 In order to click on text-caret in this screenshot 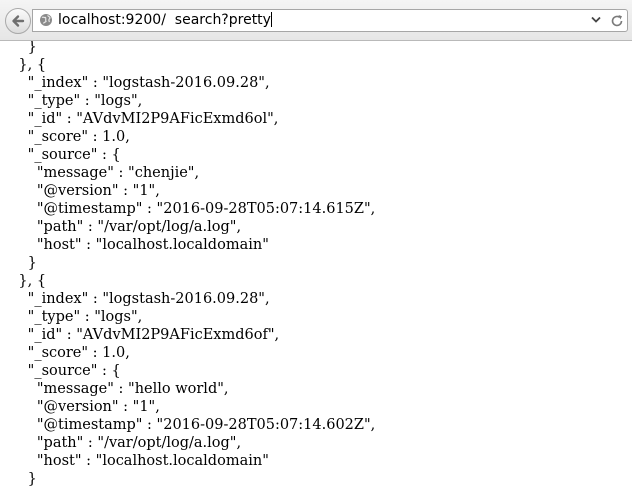, I will do `click(271, 19)`.